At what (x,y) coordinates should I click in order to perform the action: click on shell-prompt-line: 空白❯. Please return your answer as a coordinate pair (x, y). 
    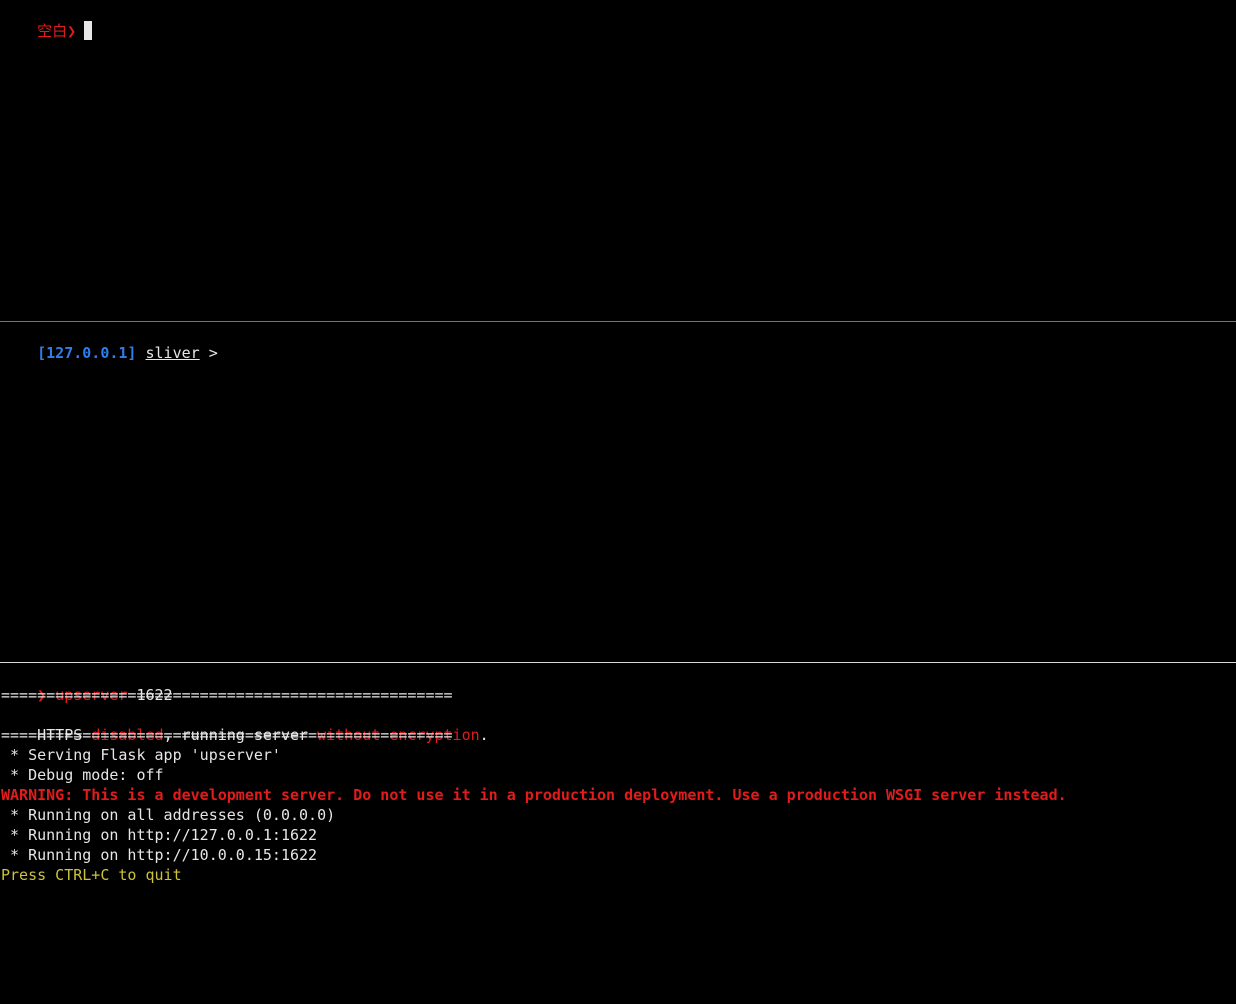
    Looking at the image, I should click on (618, 20).